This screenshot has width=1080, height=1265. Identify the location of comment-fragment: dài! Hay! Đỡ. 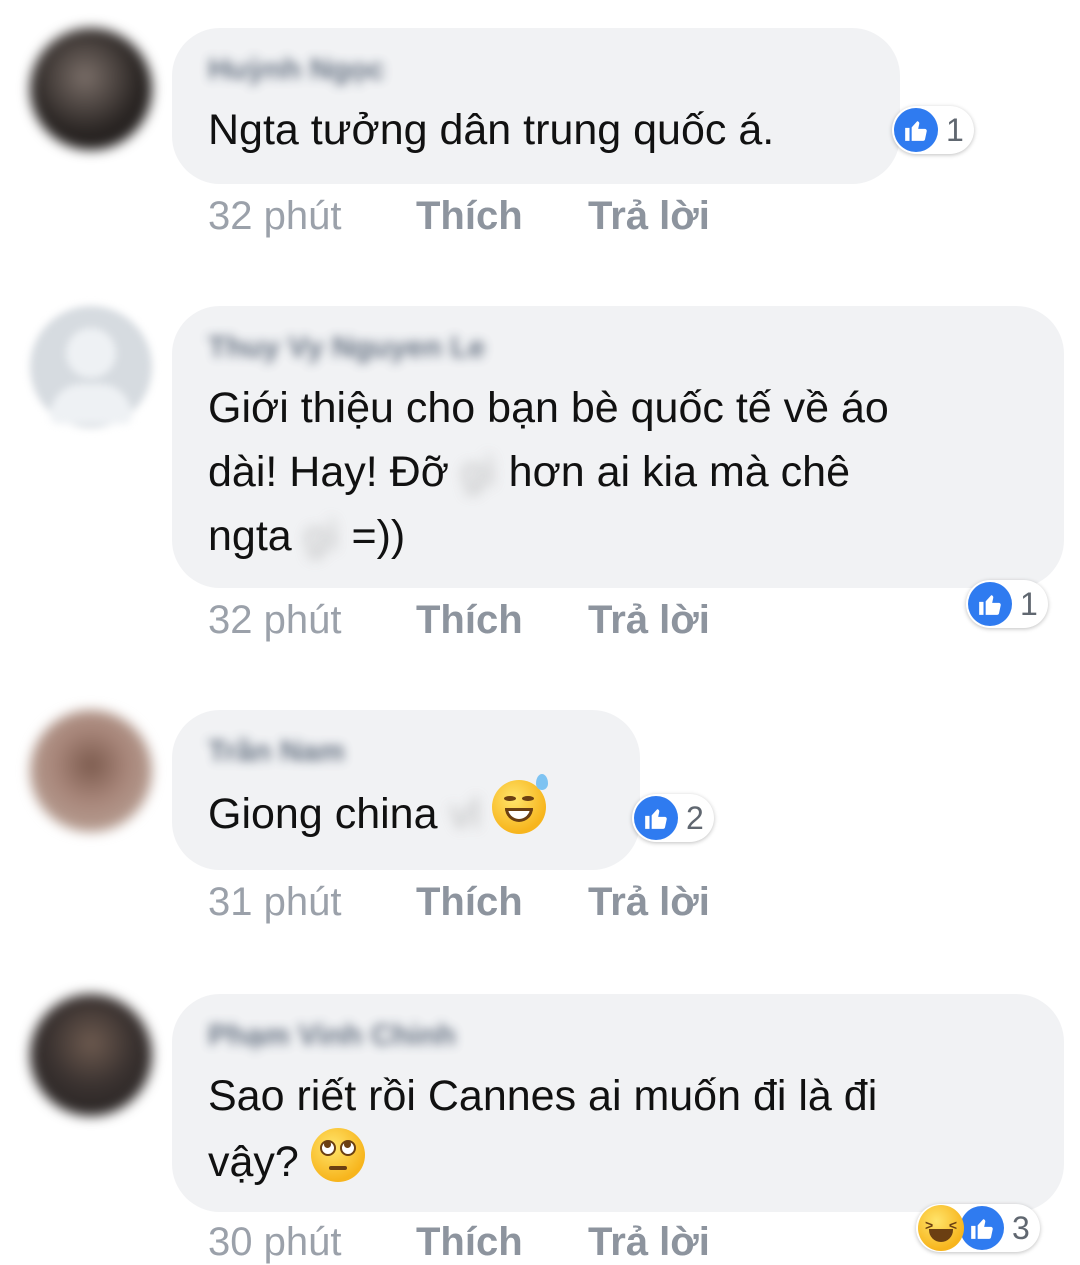
(328, 472).